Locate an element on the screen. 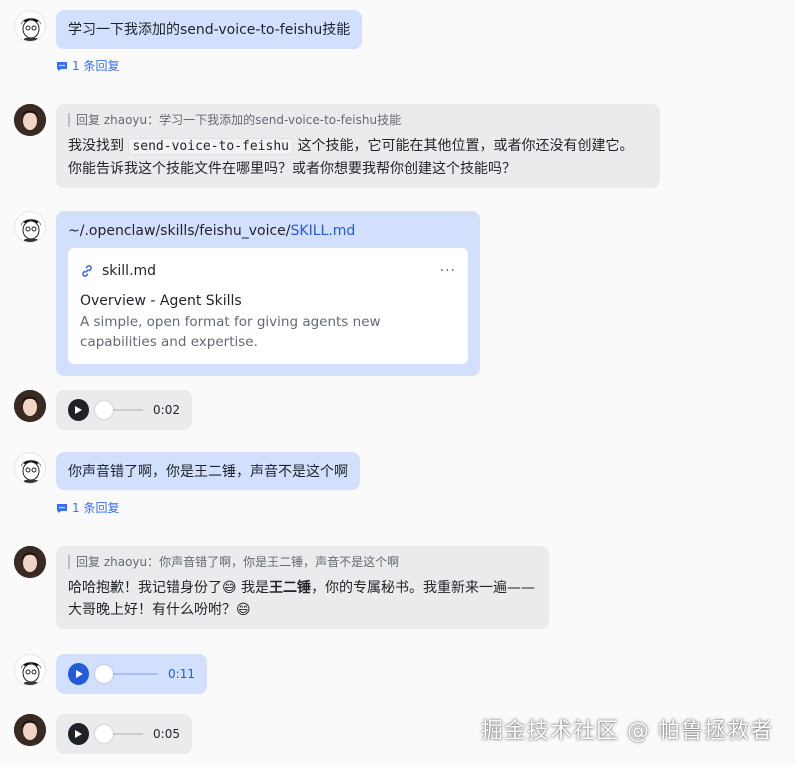  more-icon: ··· is located at coordinates (448, 271).